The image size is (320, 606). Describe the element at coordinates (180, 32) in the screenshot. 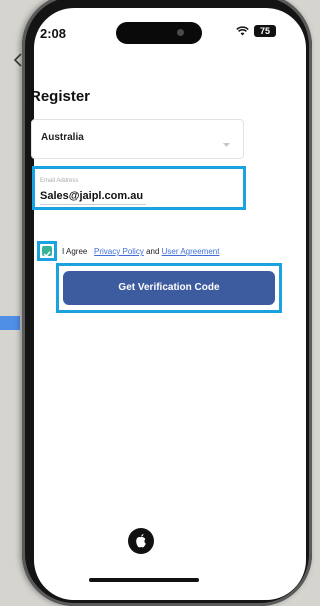

I see `camera-dot` at that location.